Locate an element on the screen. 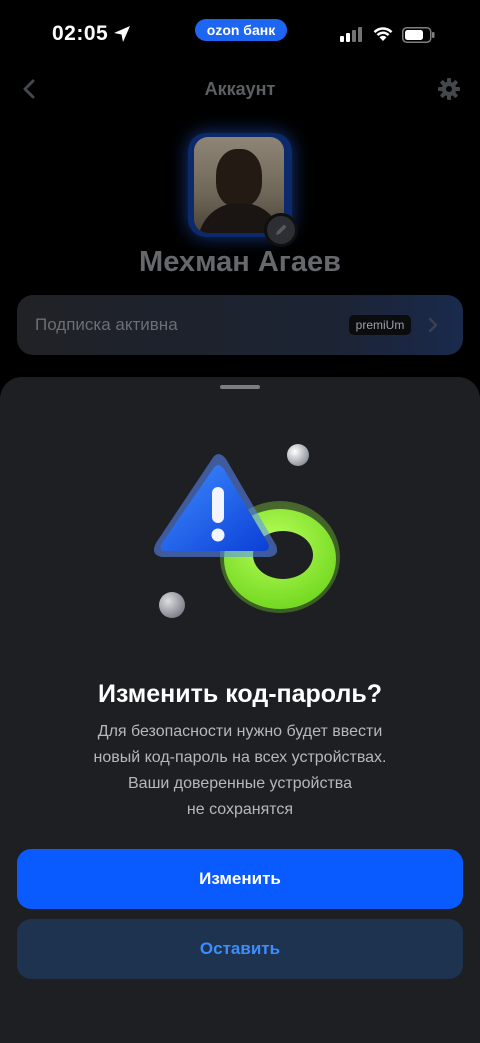  keep-passcode-button: Оставить is located at coordinates (240, 949).